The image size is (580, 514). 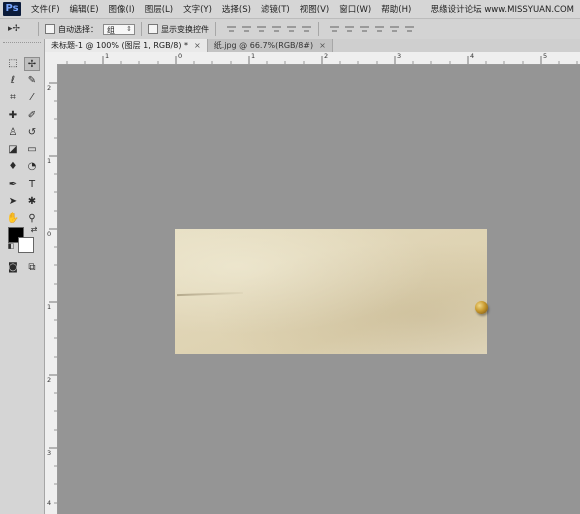 I want to click on tab-document-2: 纸.jpg @ 66.7%(RGB/8#) ×, so click(x=270, y=45).